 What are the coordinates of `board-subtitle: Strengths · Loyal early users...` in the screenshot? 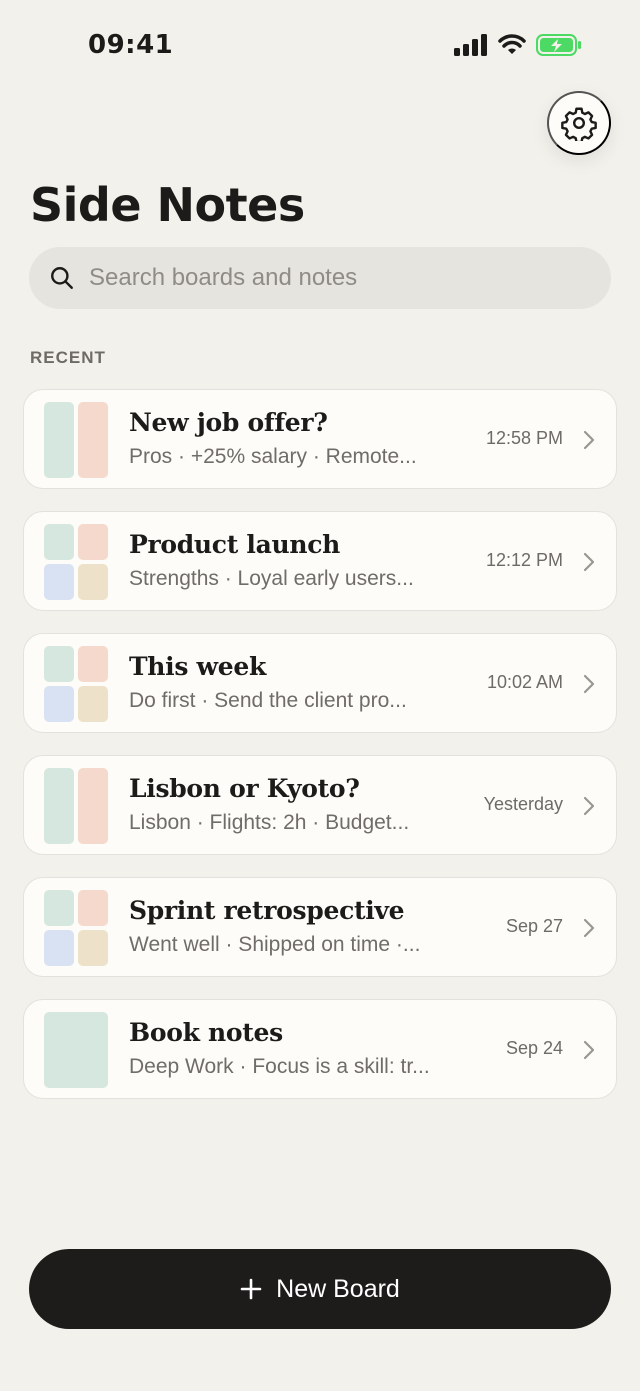 It's located at (271, 578).